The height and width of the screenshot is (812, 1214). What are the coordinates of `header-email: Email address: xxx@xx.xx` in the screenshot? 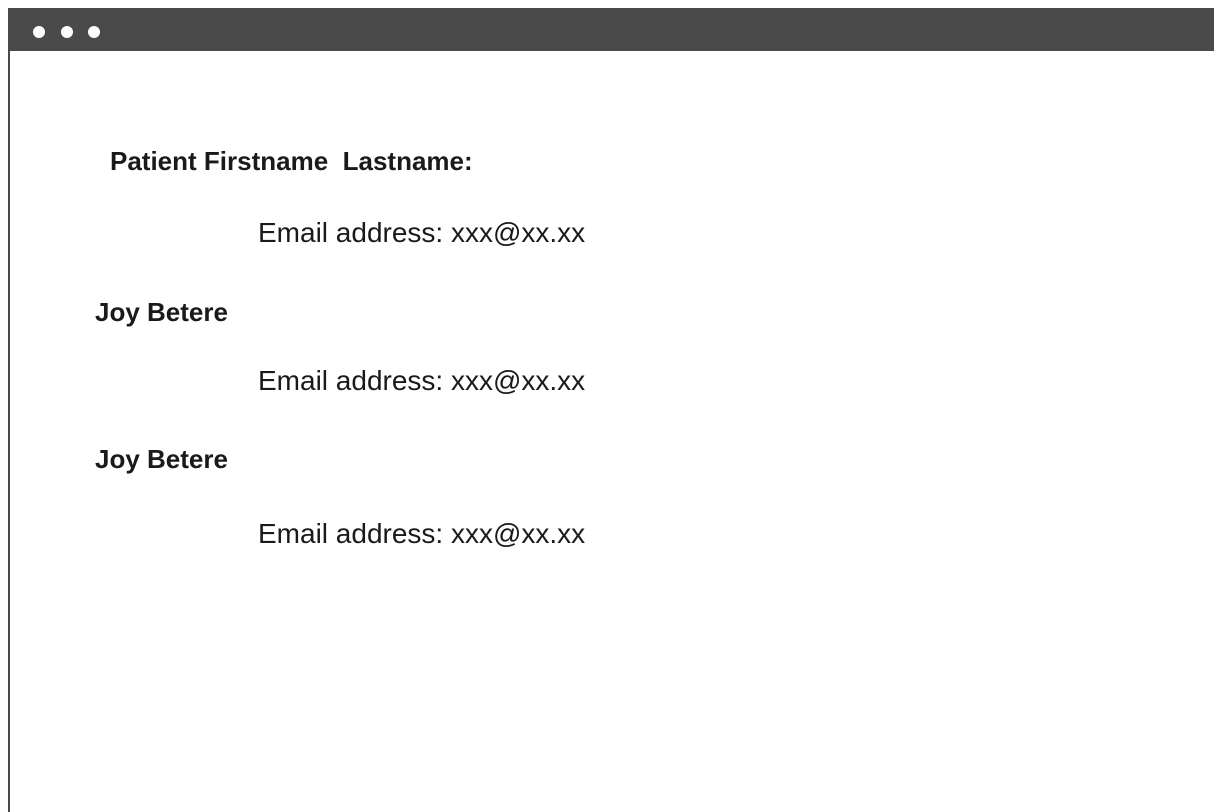 It's located at (421, 233).